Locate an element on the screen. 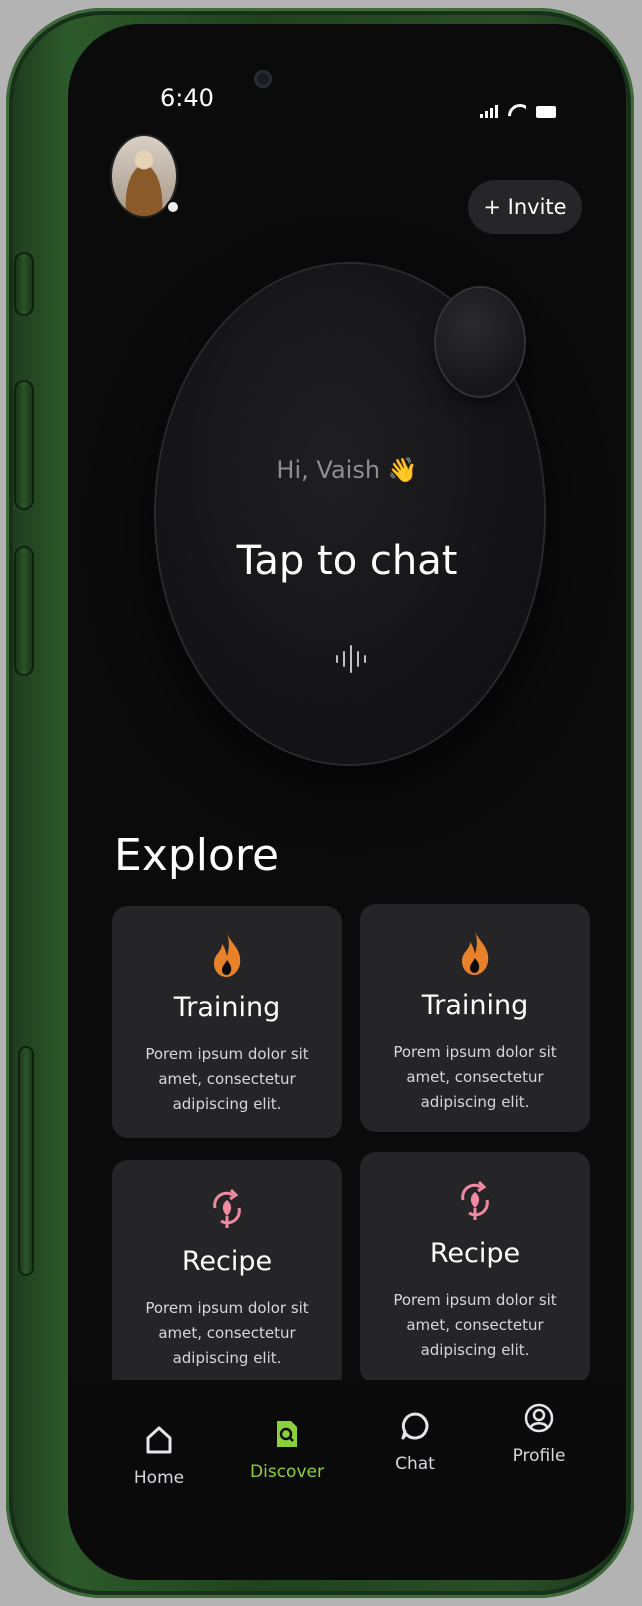 The image size is (642, 1606). volume-up-button is located at coordinates (24, 445).